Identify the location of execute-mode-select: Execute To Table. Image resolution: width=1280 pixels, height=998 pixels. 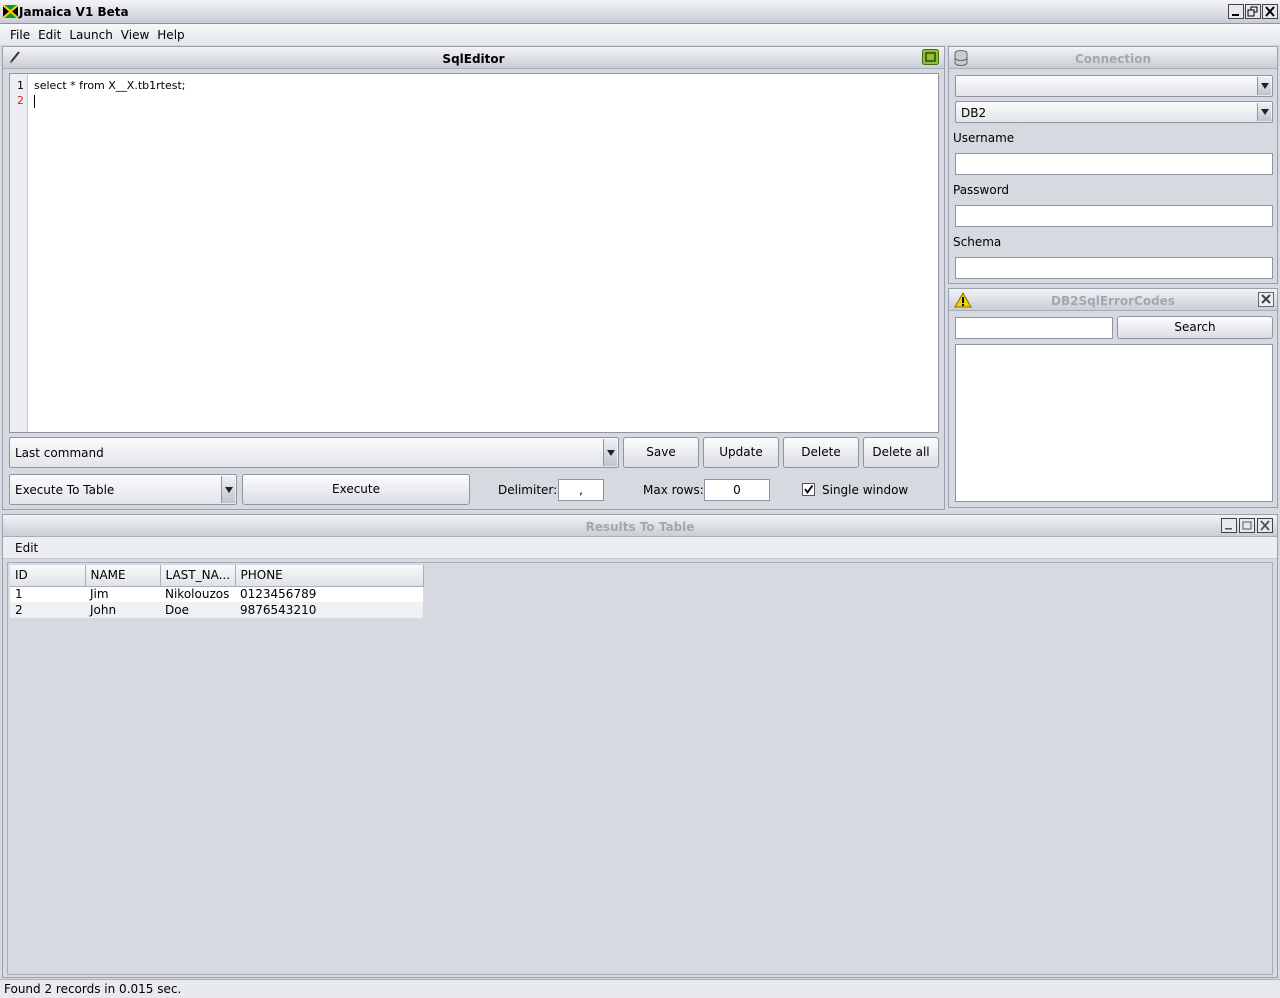
(123, 489).